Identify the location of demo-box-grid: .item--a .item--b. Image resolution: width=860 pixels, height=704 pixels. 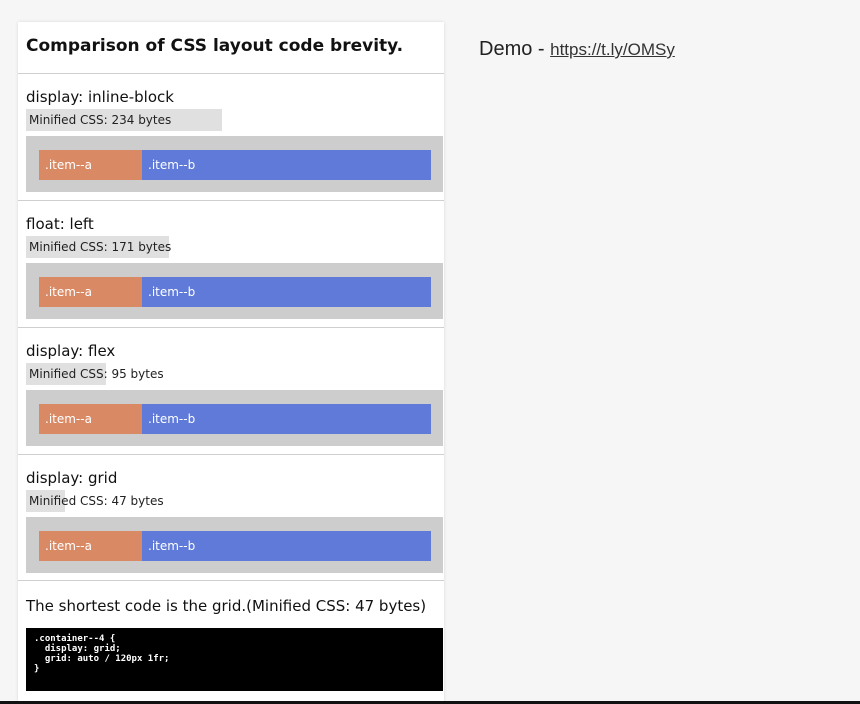
(234, 545).